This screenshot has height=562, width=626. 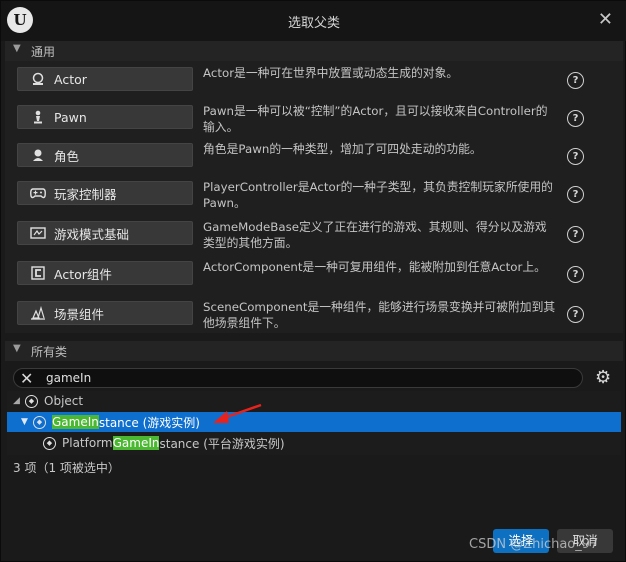 What do you see at coordinates (603, 377) in the screenshot?
I see `gear-icon: ⚙` at bounding box center [603, 377].